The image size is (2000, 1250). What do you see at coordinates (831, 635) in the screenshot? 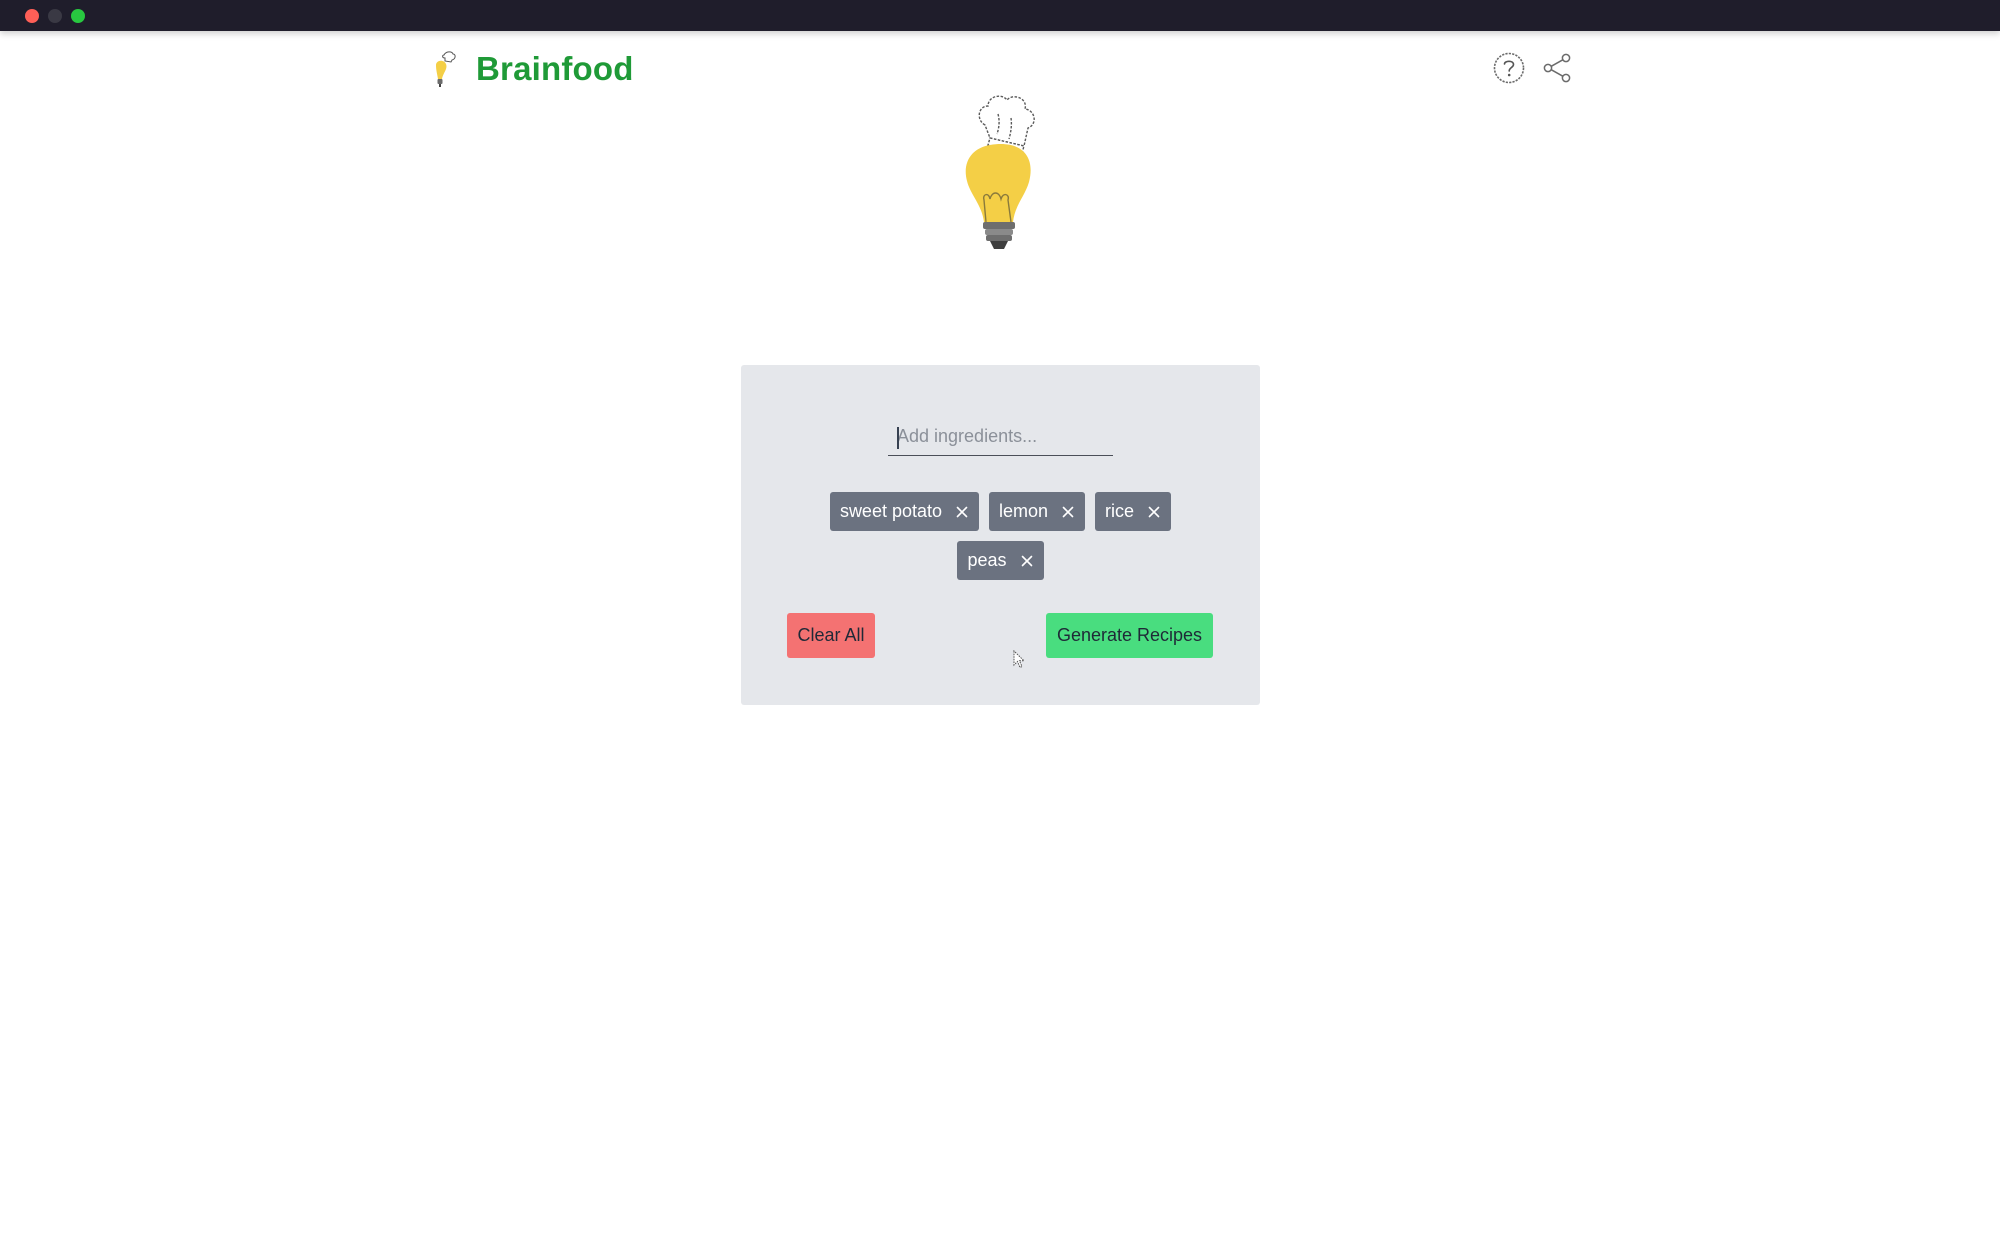
I see `clear-all-button: Clear All` at bounding box center [831, 635].